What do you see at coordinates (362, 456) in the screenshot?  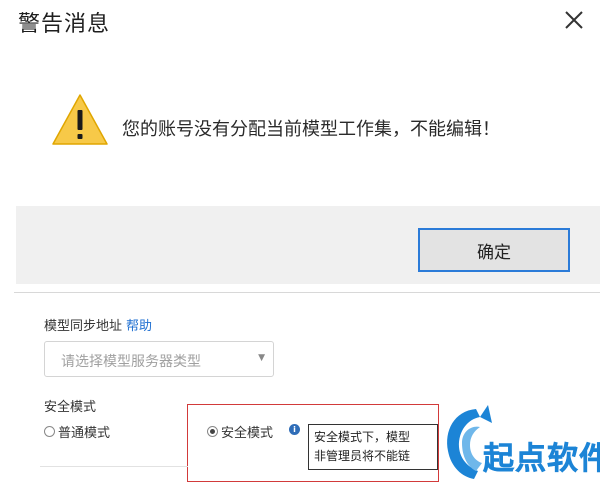 I see `tooltip-line-2: 非管理员将不能链` at bounding box center [362, 456].